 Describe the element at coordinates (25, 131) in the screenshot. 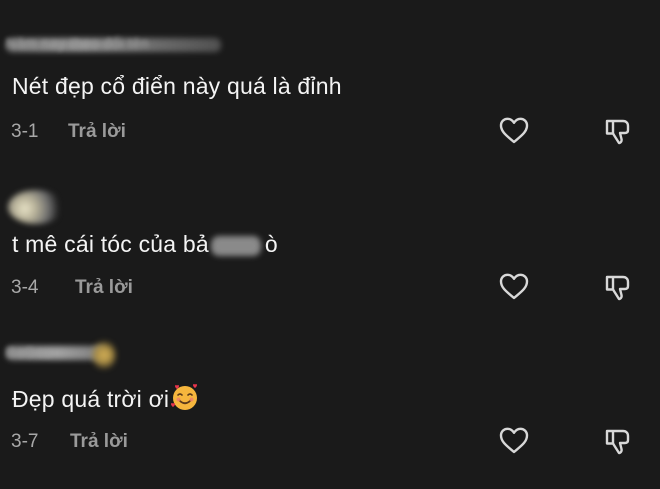

I see `comment-date: 3-1` at that location.